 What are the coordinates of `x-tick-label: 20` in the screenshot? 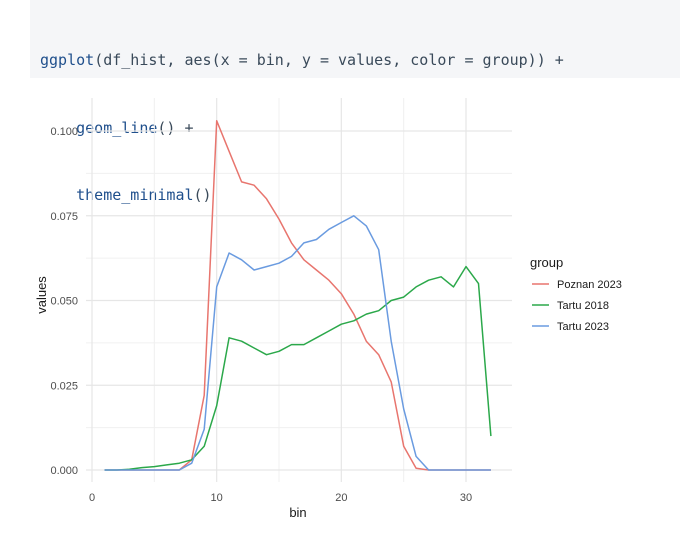 It's located at (341, 498).